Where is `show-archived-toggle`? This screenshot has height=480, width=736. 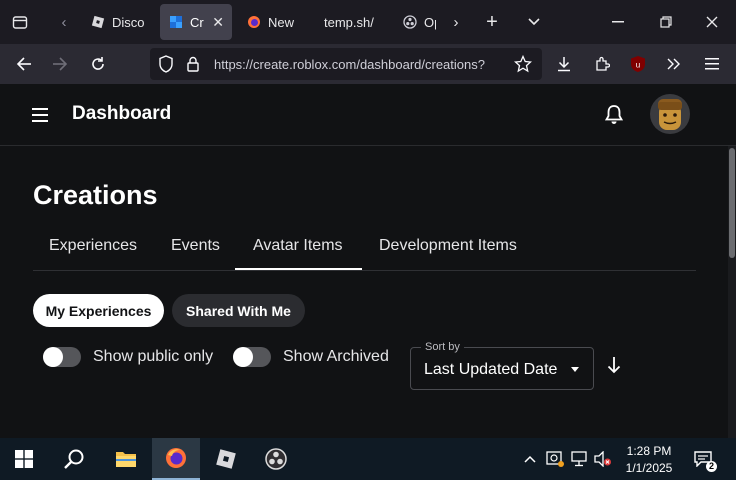
show-archived-toggle is located at coordinates (252, 357).